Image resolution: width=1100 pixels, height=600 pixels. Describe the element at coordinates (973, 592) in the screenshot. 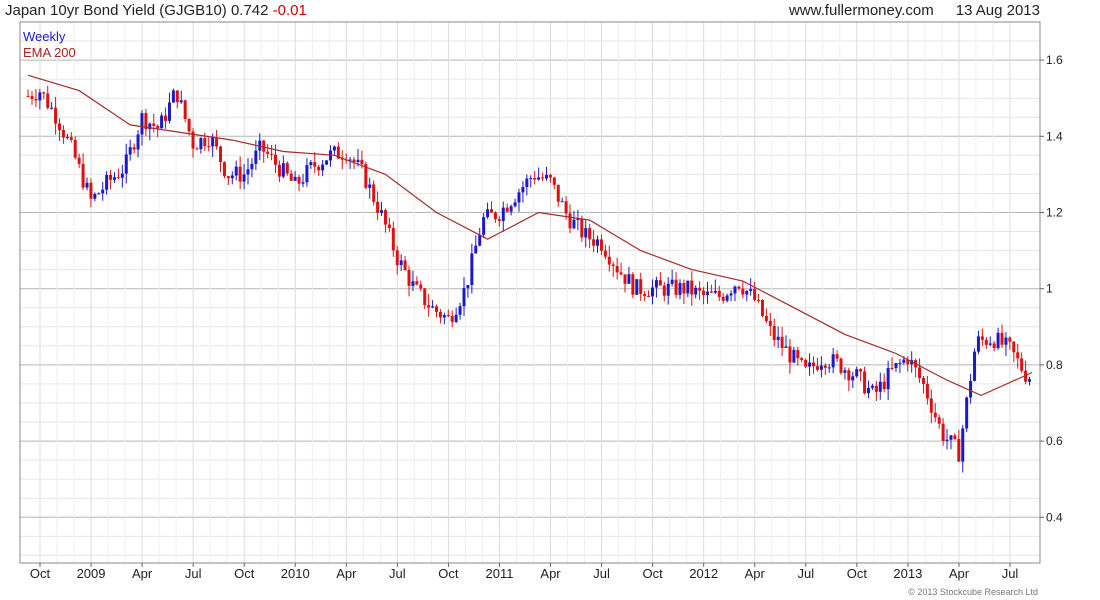

I see `copyright: © 2013 Stockcube Research Ltd` at that location.